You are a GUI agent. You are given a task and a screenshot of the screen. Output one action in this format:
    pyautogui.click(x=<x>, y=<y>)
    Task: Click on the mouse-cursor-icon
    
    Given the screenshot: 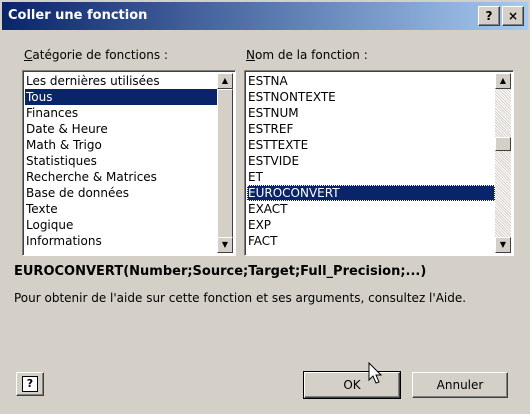 What is the action you would take?
    pyautogui.click(x=375, y=373)
    